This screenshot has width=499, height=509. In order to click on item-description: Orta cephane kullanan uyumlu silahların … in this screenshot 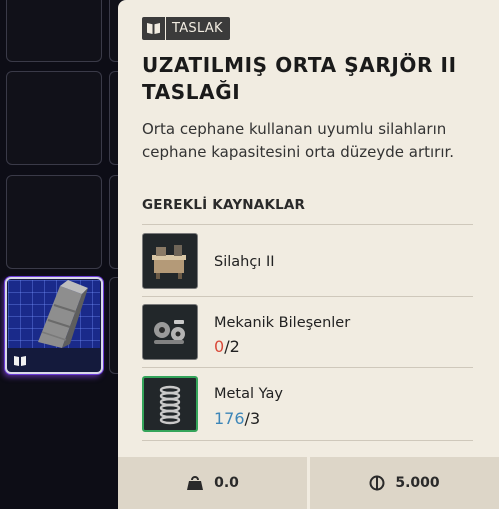, I will do `click(298, 140)`.